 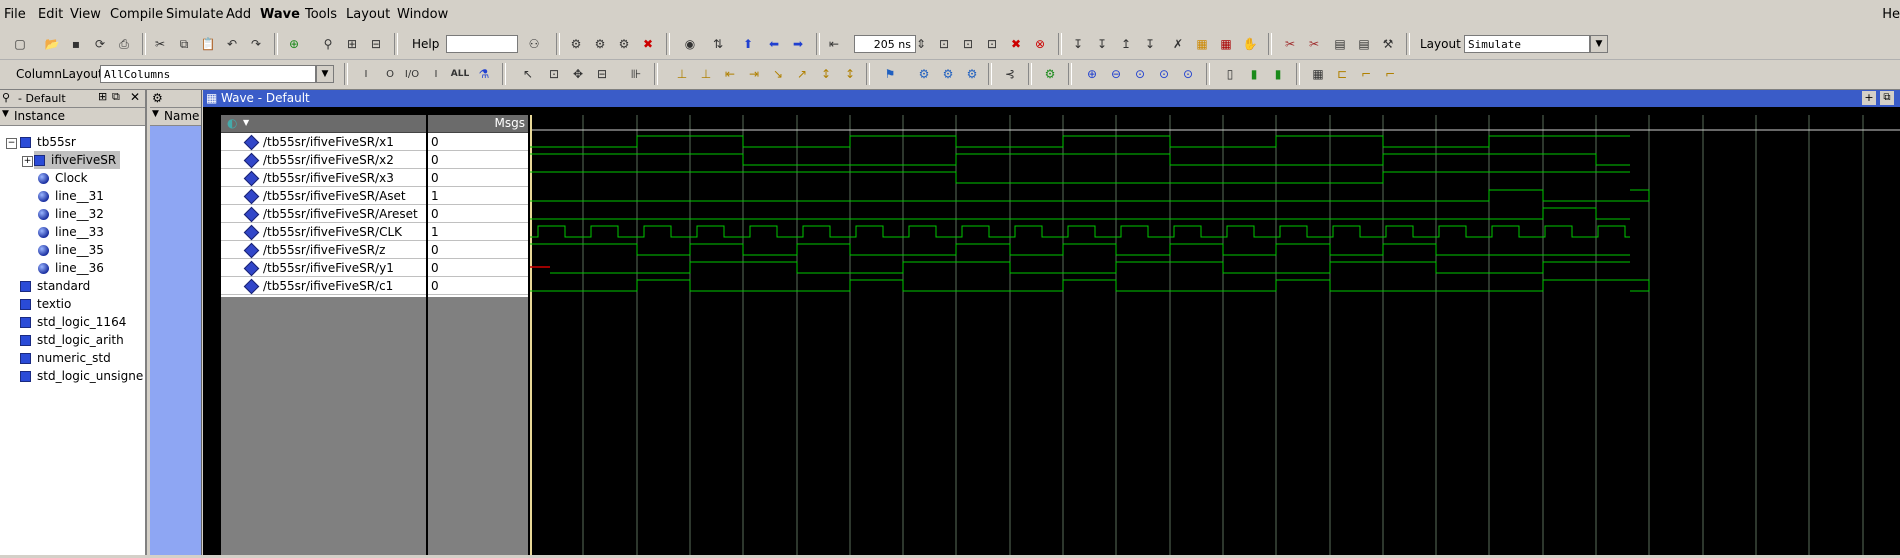 I want to click on signal-row: /tb55sr/ifiveFiveSR/z, so click(x=323, y=250).